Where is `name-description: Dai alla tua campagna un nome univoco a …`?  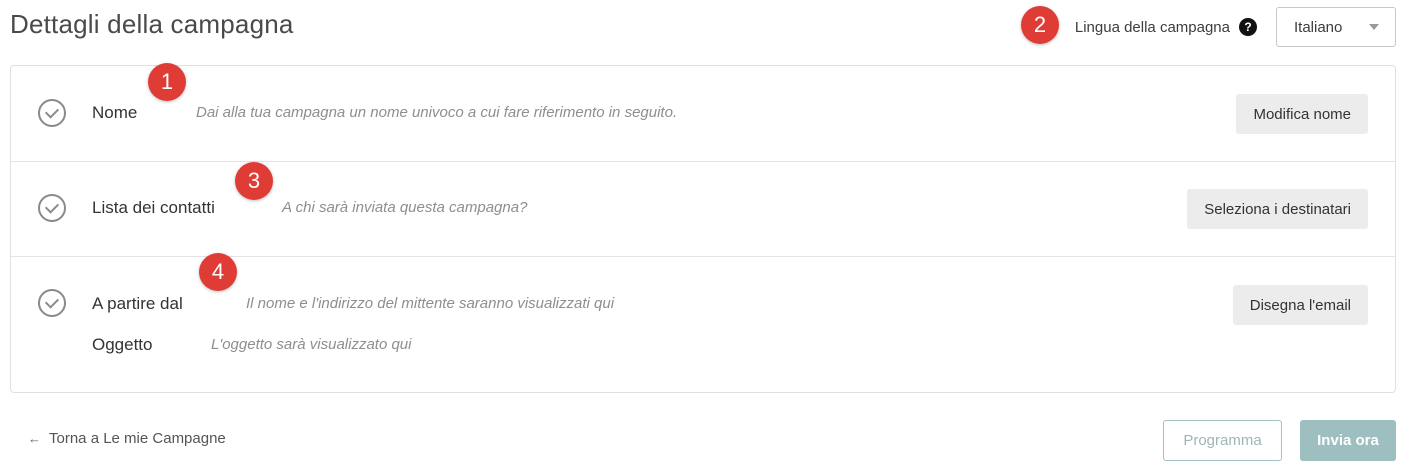 name-description: Dai alla tua campagna un nome univoco a … is located at coordinates (437, 112).